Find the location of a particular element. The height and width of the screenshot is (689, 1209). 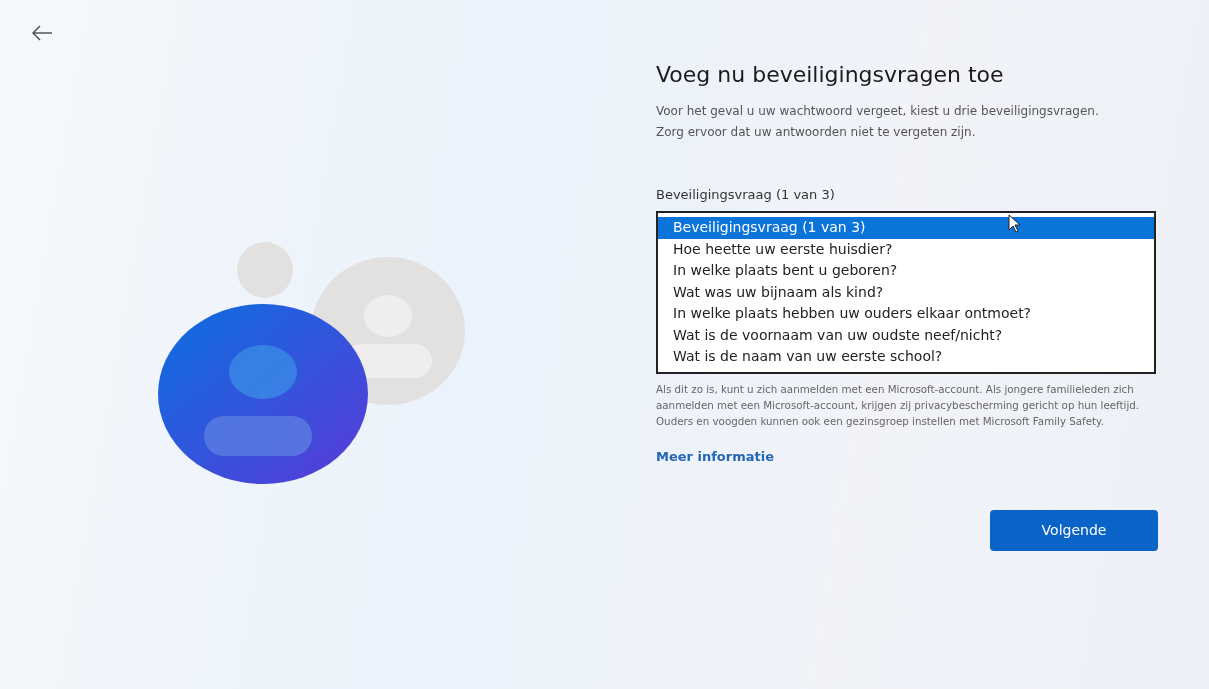

dropdown-option: Beveiligingsvraag (1 van 3) is located at coordinates (906, 228).